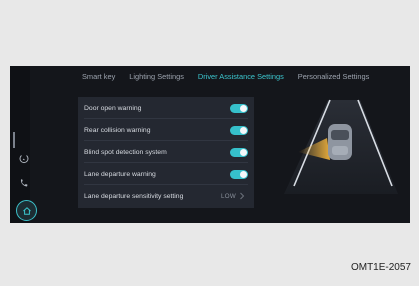 The image size is (419, 286). What do you see at coordinates (241, 79) in the screenshot?
I see `tab-driver-assistance-settings: Driver Assistance Settings` at bounding box center [241, 79].